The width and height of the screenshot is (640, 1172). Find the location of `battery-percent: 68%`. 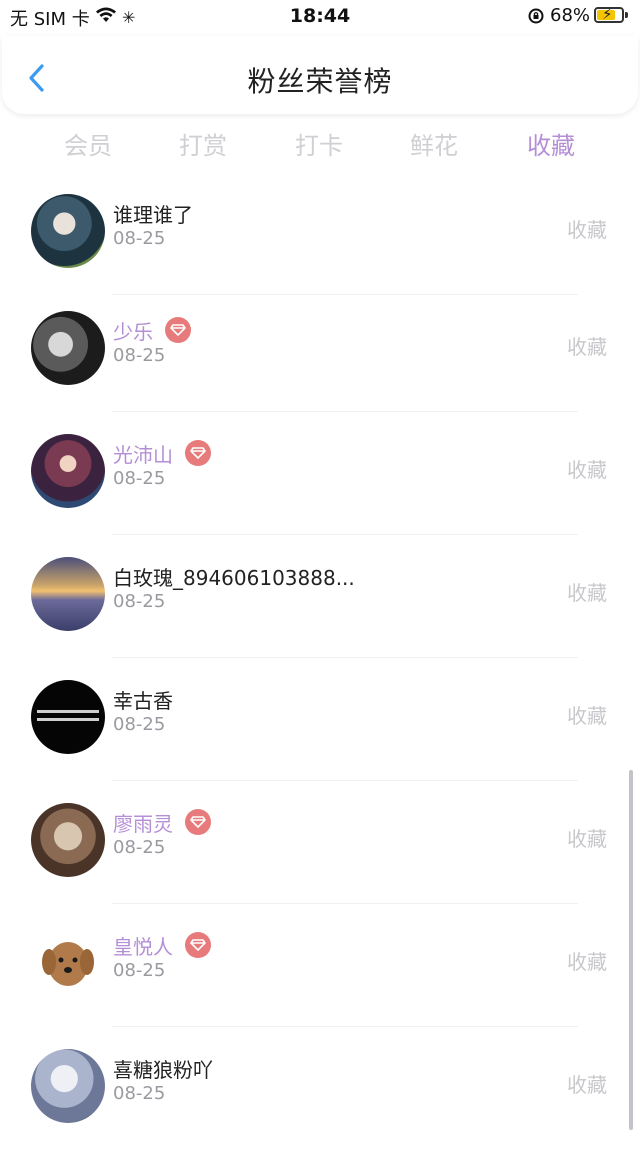

battery-percent: 68% is located at coordinates (570, 15).